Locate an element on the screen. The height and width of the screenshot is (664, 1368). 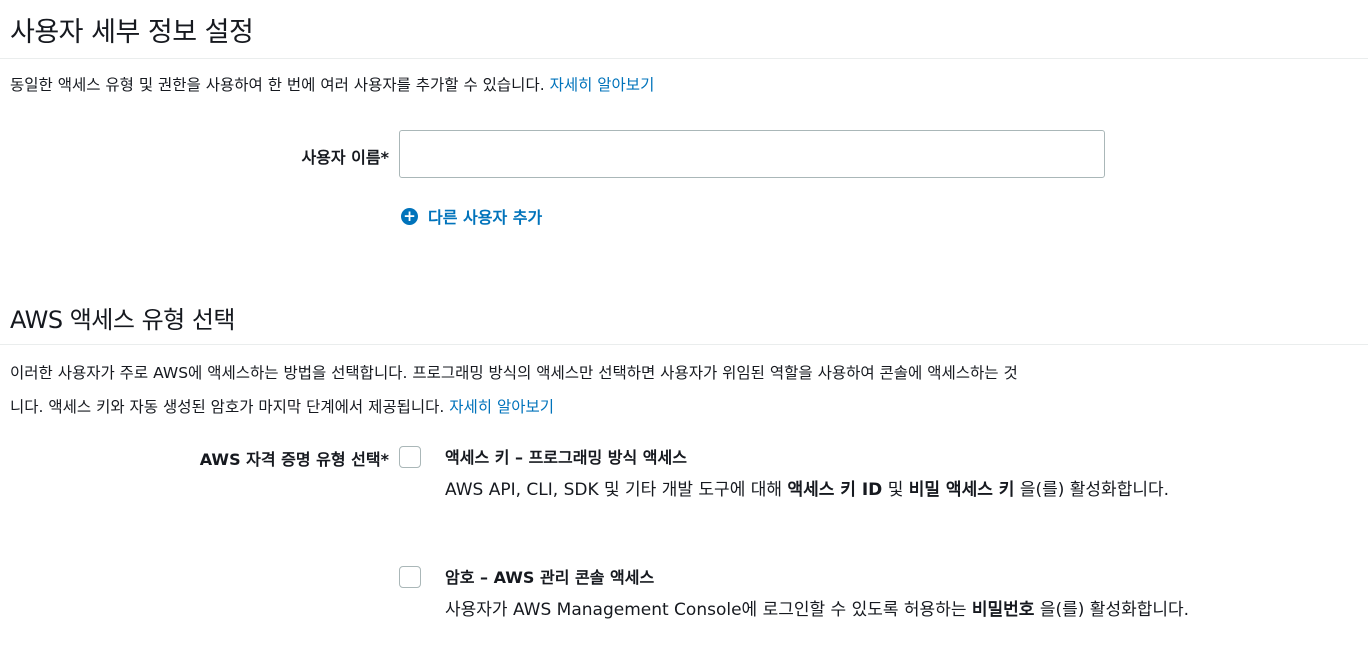
learn-more-link: 자세히 알아보기 is located at coordinates (602, 85).